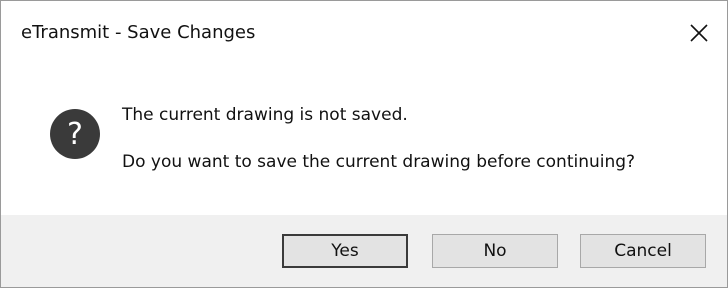  Describe the element at coordinates (138, 32) in the screenshot. I see `dialog-title: eTransmit - Save Changes` at that location.